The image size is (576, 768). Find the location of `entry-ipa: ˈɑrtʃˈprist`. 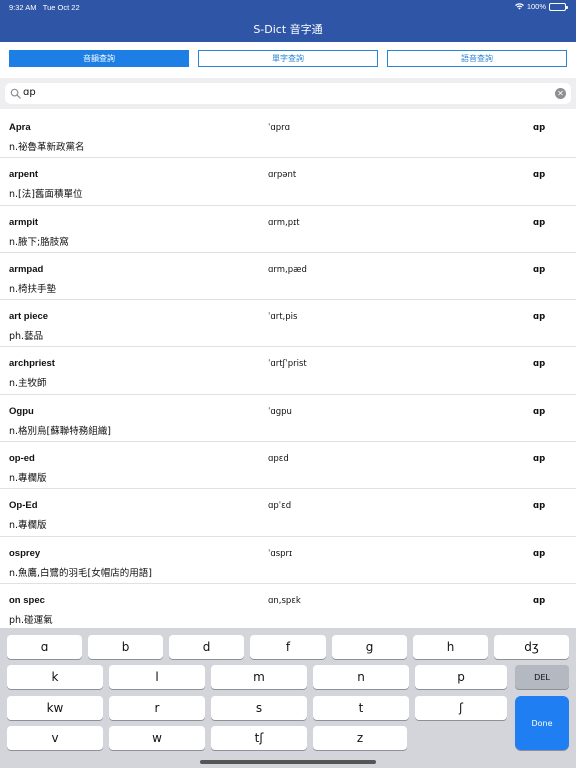

entry-ipa: ˈɑrtʃˈprist is located at coordinates (287, 364).